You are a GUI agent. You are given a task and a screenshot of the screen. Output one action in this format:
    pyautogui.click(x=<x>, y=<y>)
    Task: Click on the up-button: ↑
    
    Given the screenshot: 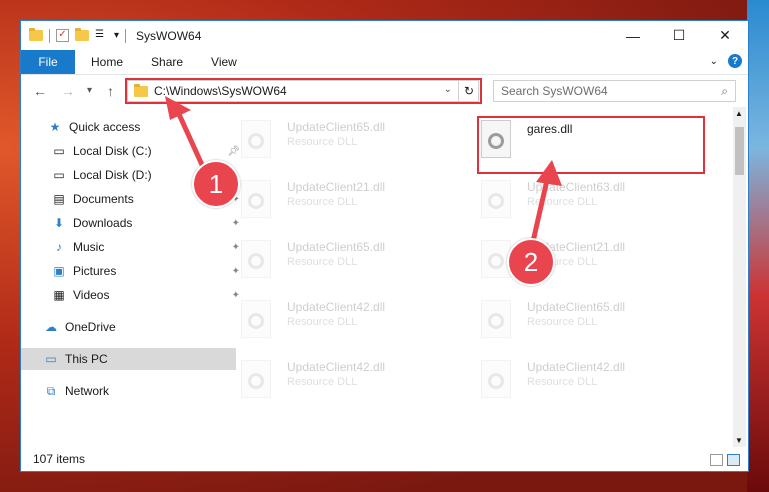 What is the action you would take?
    pyautogui.click(x=110, y=91)
    